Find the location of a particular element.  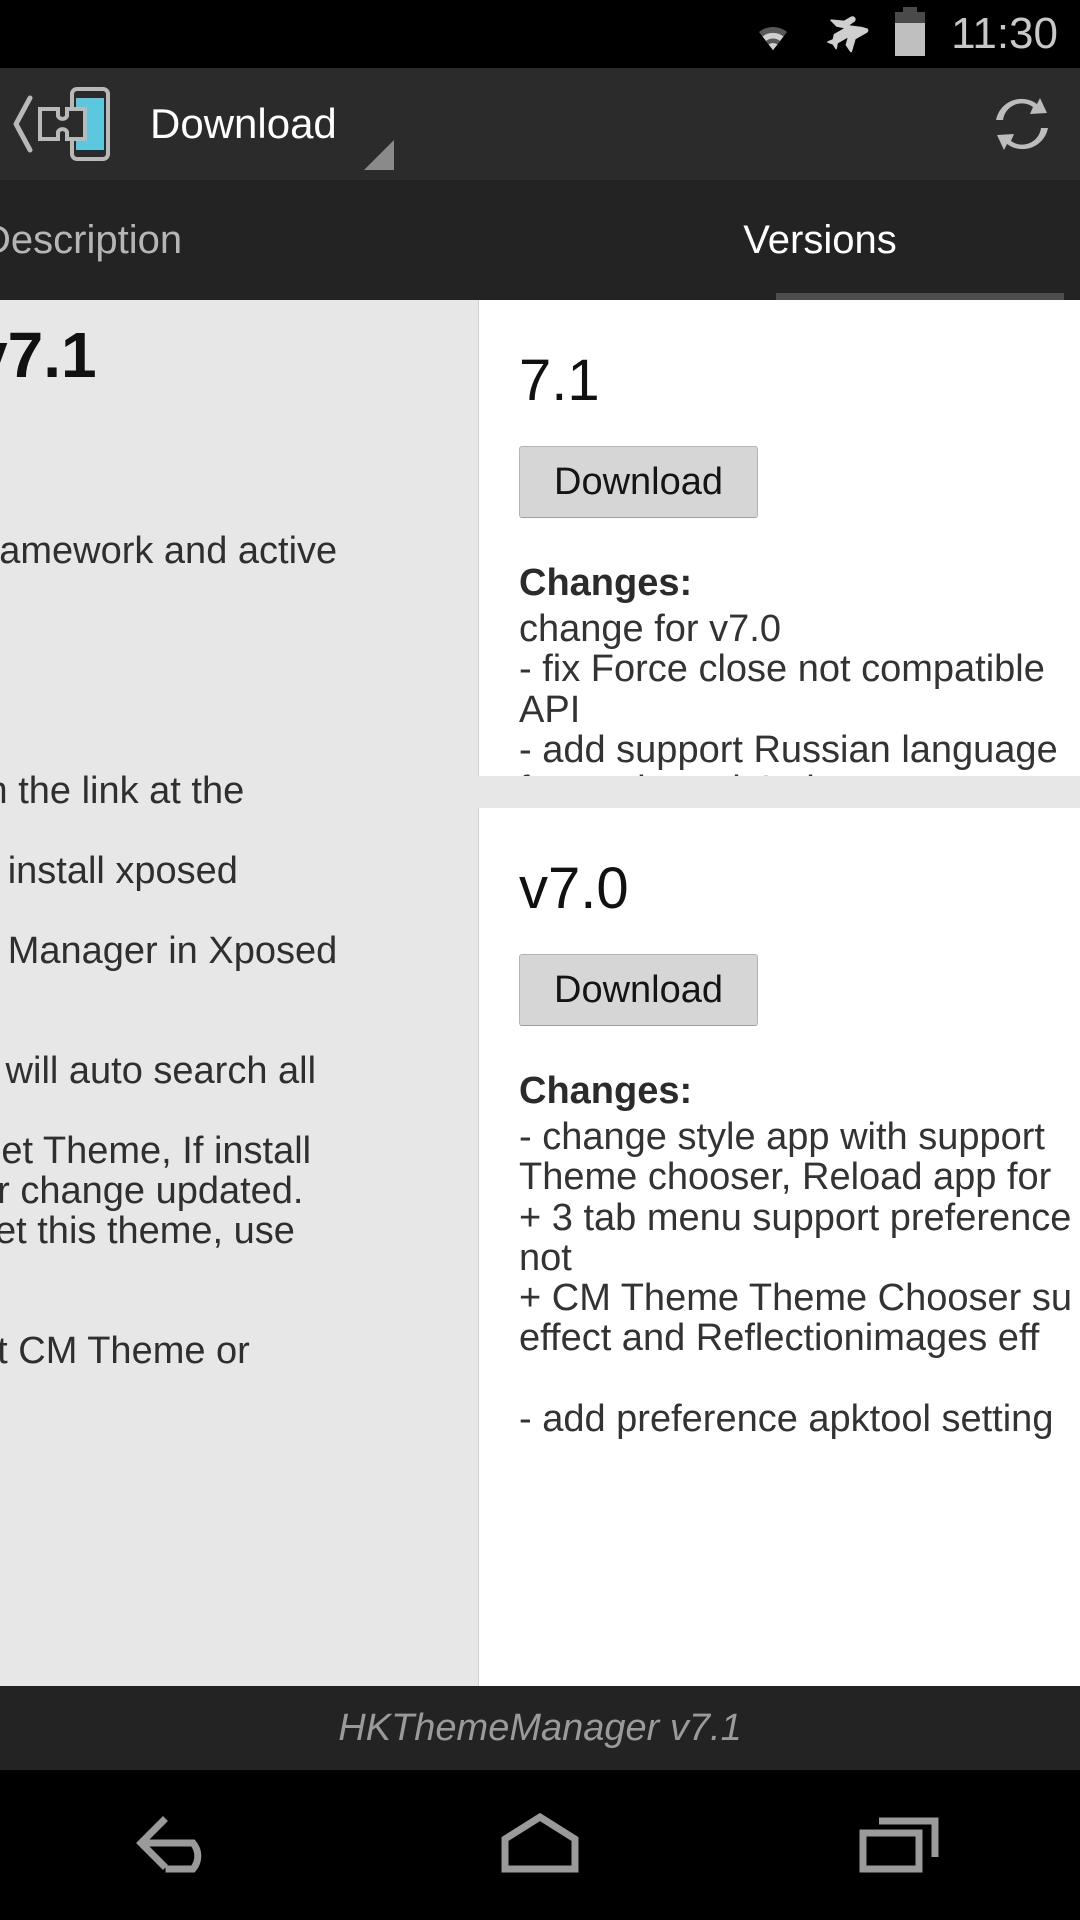

bottom-status-bar: HKThemeManager v7.1 is located at coordinates (540, 1728).